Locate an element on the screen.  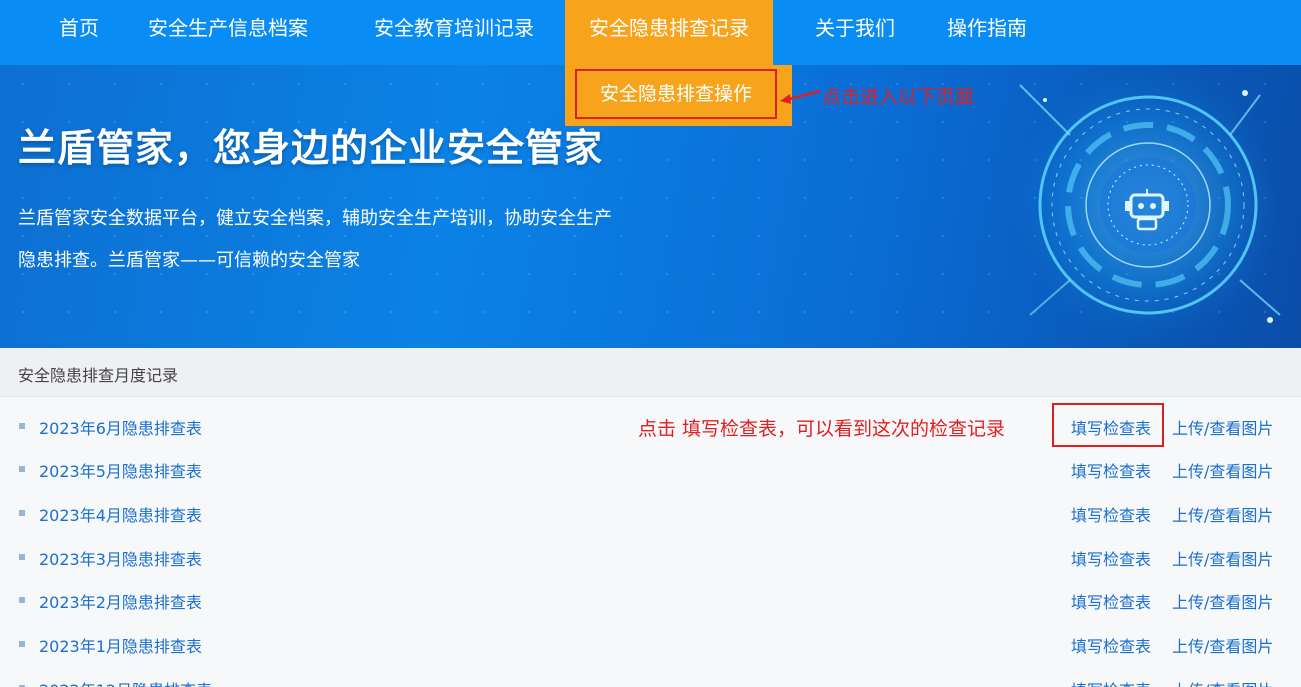
annotation-highlight-box is located at coordinates (1108, 425).